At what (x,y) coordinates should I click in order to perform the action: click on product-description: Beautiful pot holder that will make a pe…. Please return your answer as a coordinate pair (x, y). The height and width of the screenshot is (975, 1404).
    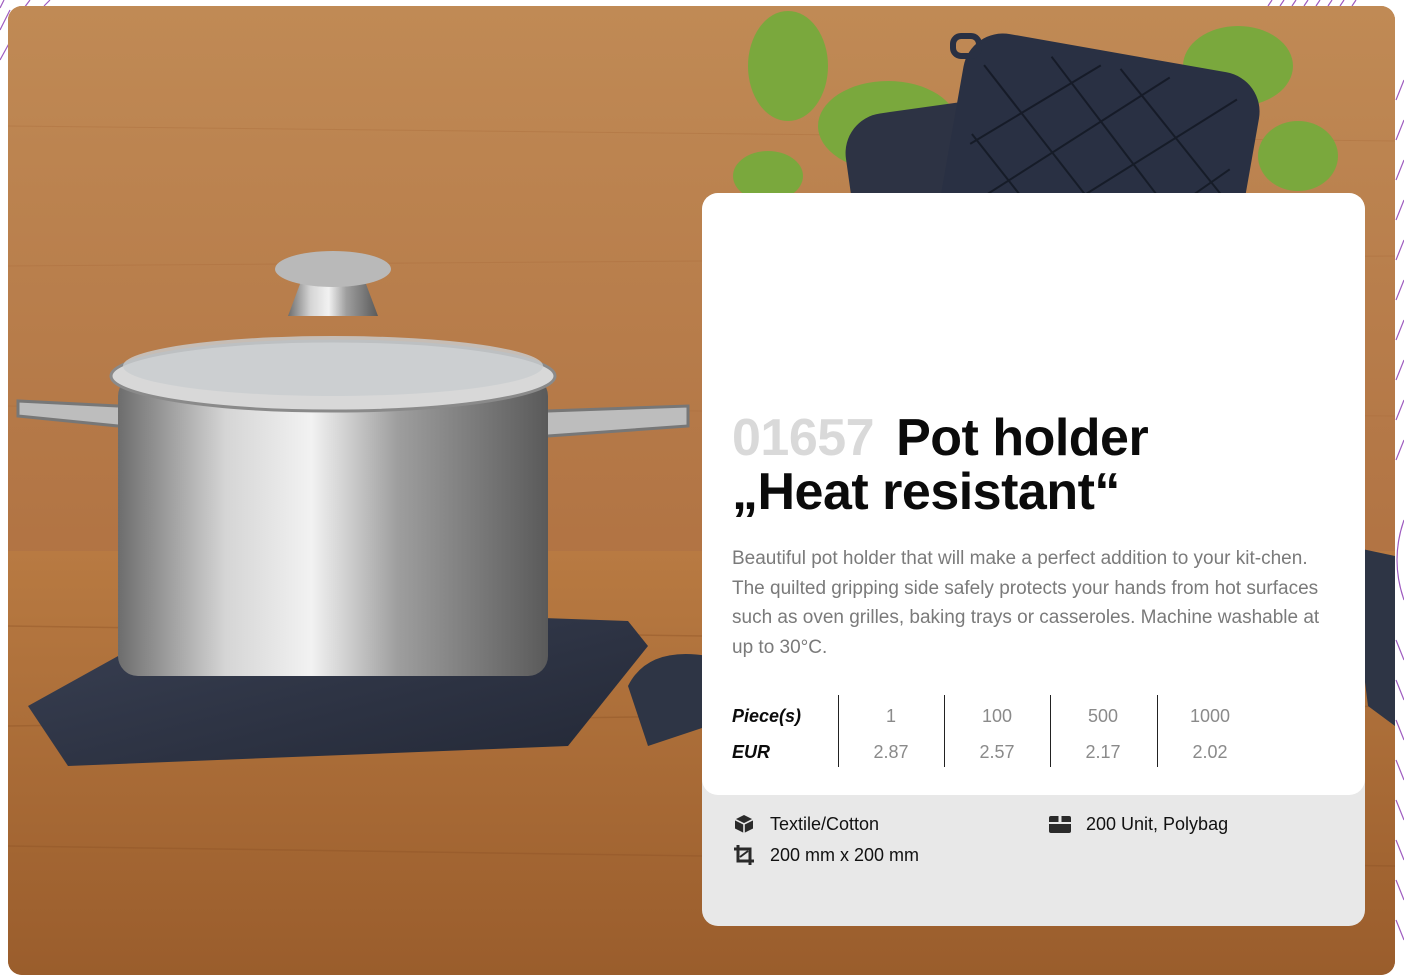
    Looking at the image, I should click on (1026, 603).